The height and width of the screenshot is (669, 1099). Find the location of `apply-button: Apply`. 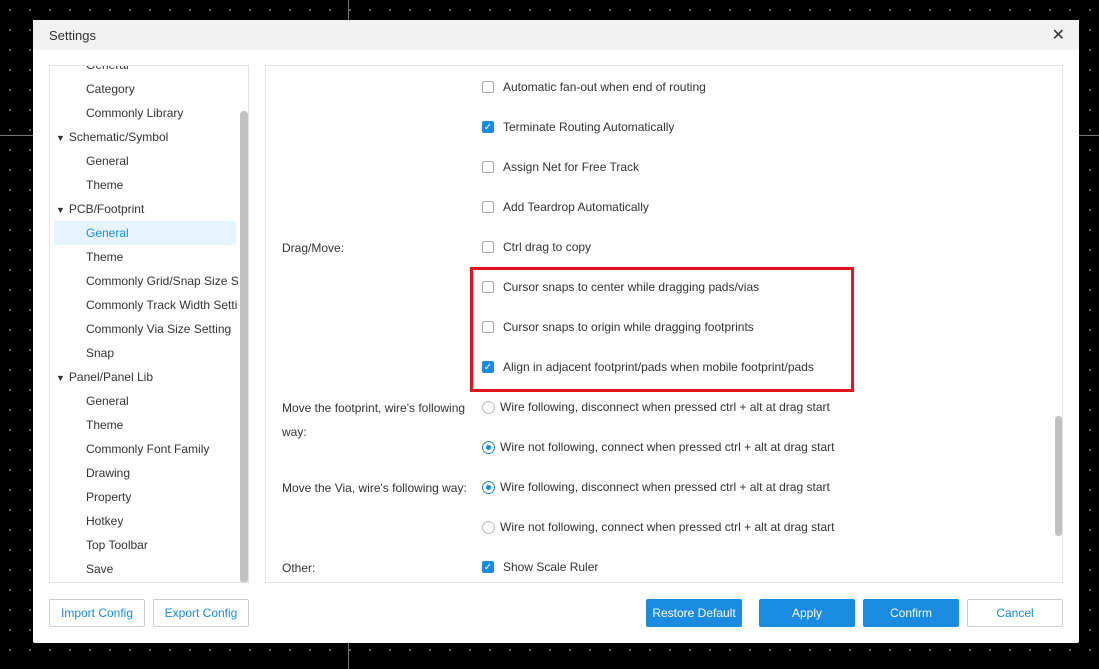

apply-button: Apply is located at coordinates (807, 613).